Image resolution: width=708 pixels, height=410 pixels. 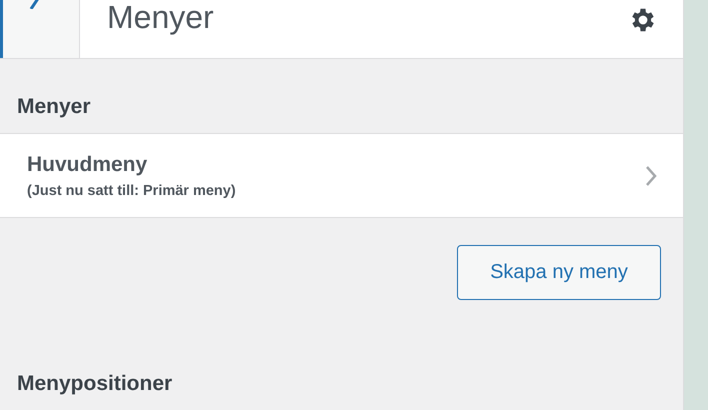 I want to click on panel-title: Menyer, so click(x=160, y=18).